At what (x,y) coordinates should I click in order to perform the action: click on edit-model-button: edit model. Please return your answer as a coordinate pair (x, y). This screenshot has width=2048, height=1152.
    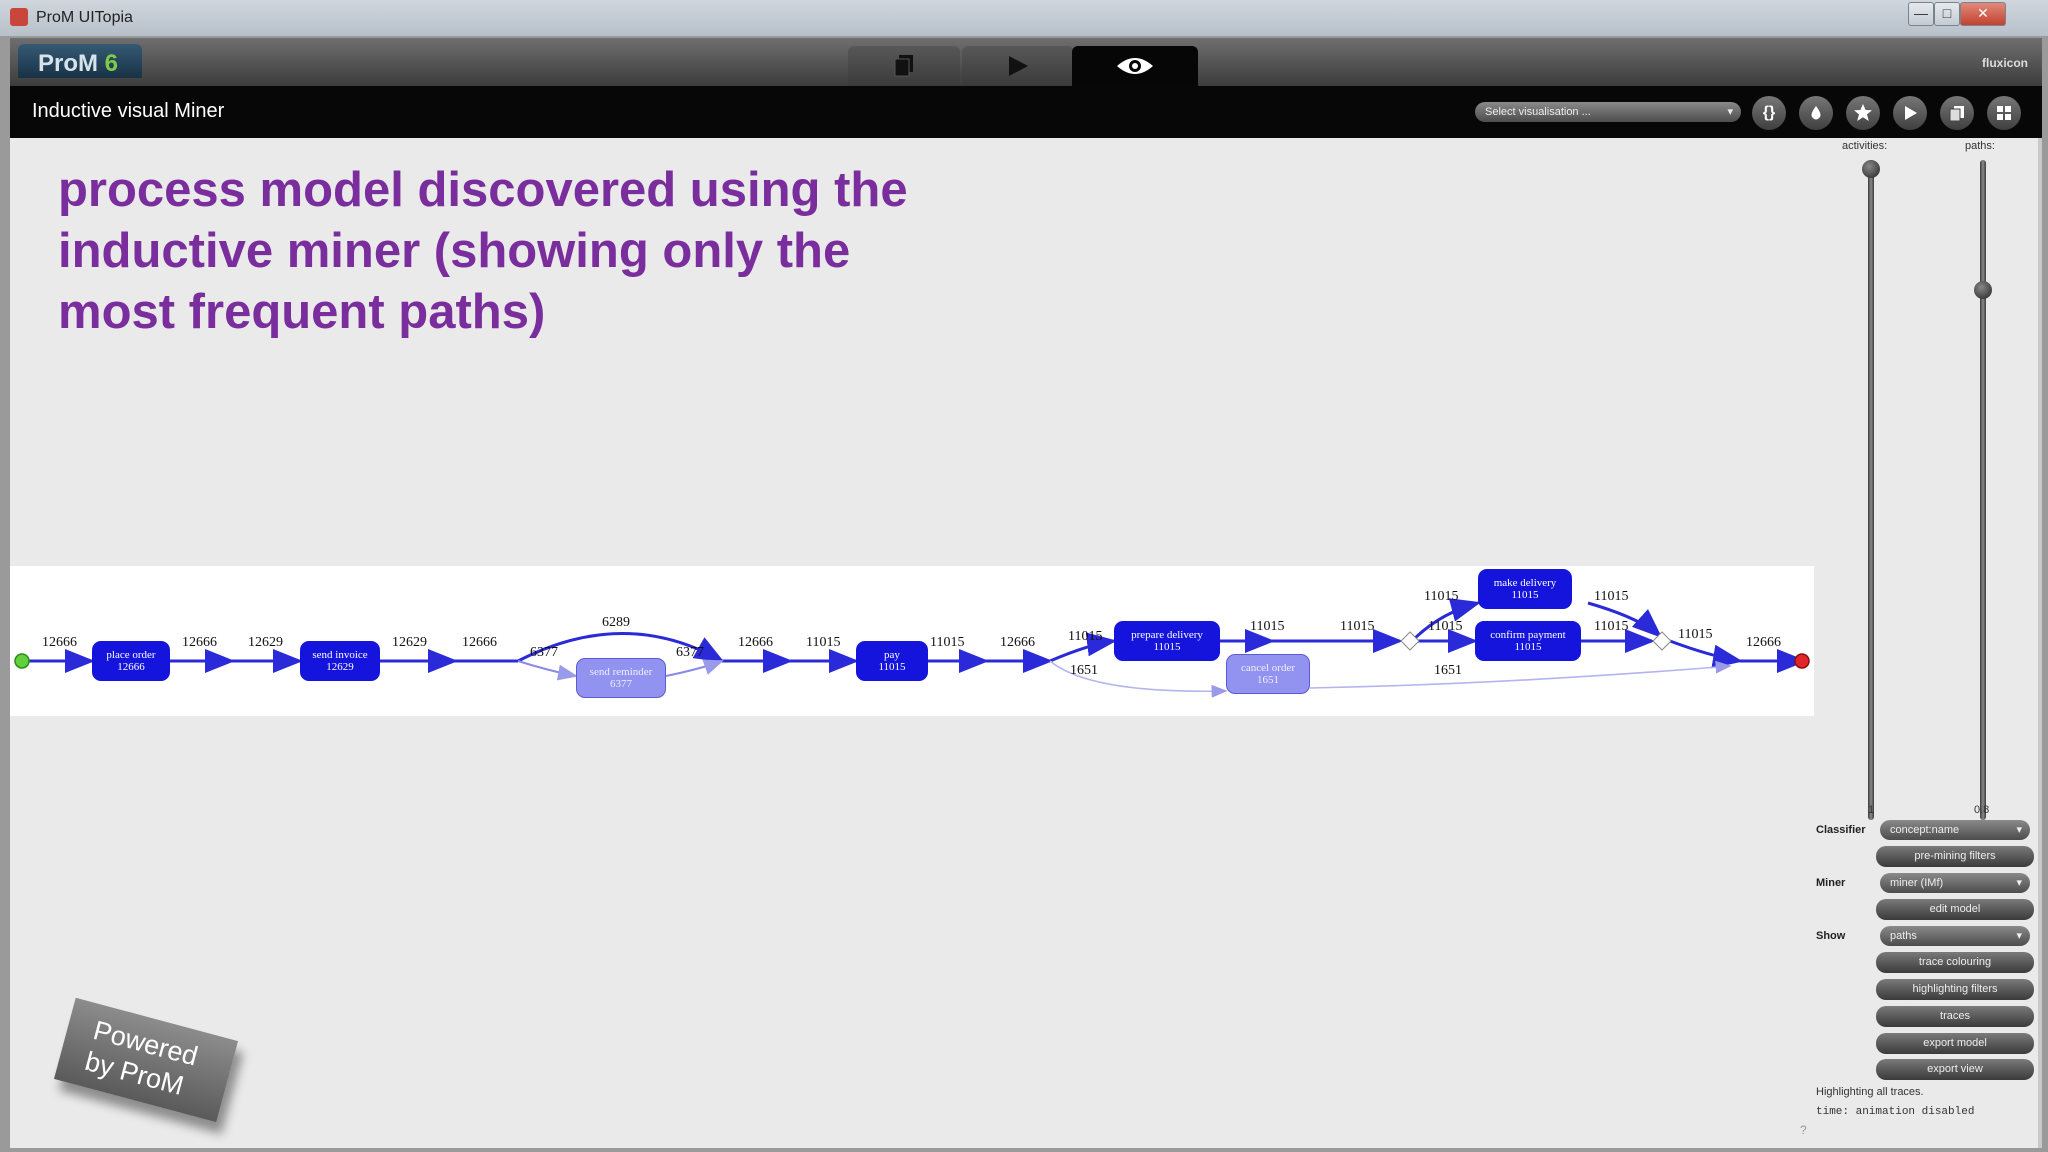
    Looking at the image, I should click on (1955, 909).